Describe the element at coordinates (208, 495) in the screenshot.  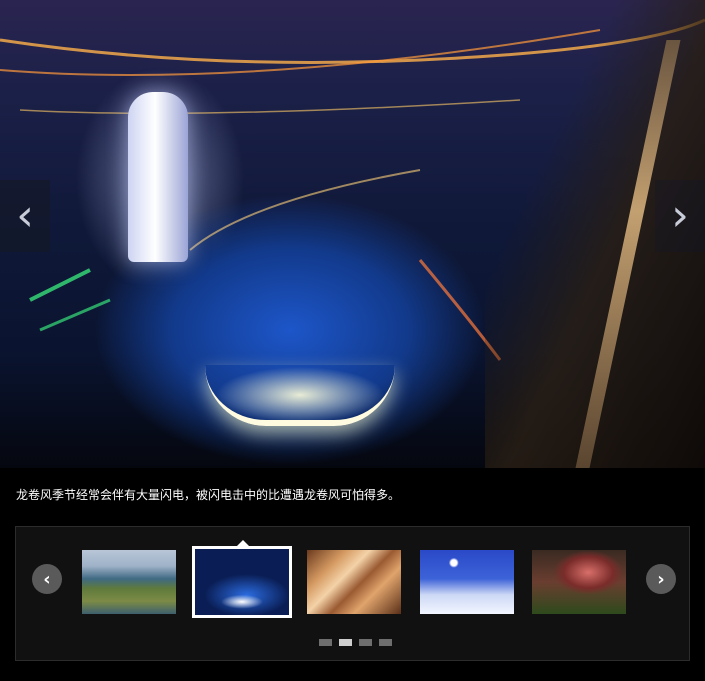
I see `slide-caption: 龙卷风季节经常会伴有大量闪电，被闪电击中的比遭遇龙卷风可怕得多。` at that location.